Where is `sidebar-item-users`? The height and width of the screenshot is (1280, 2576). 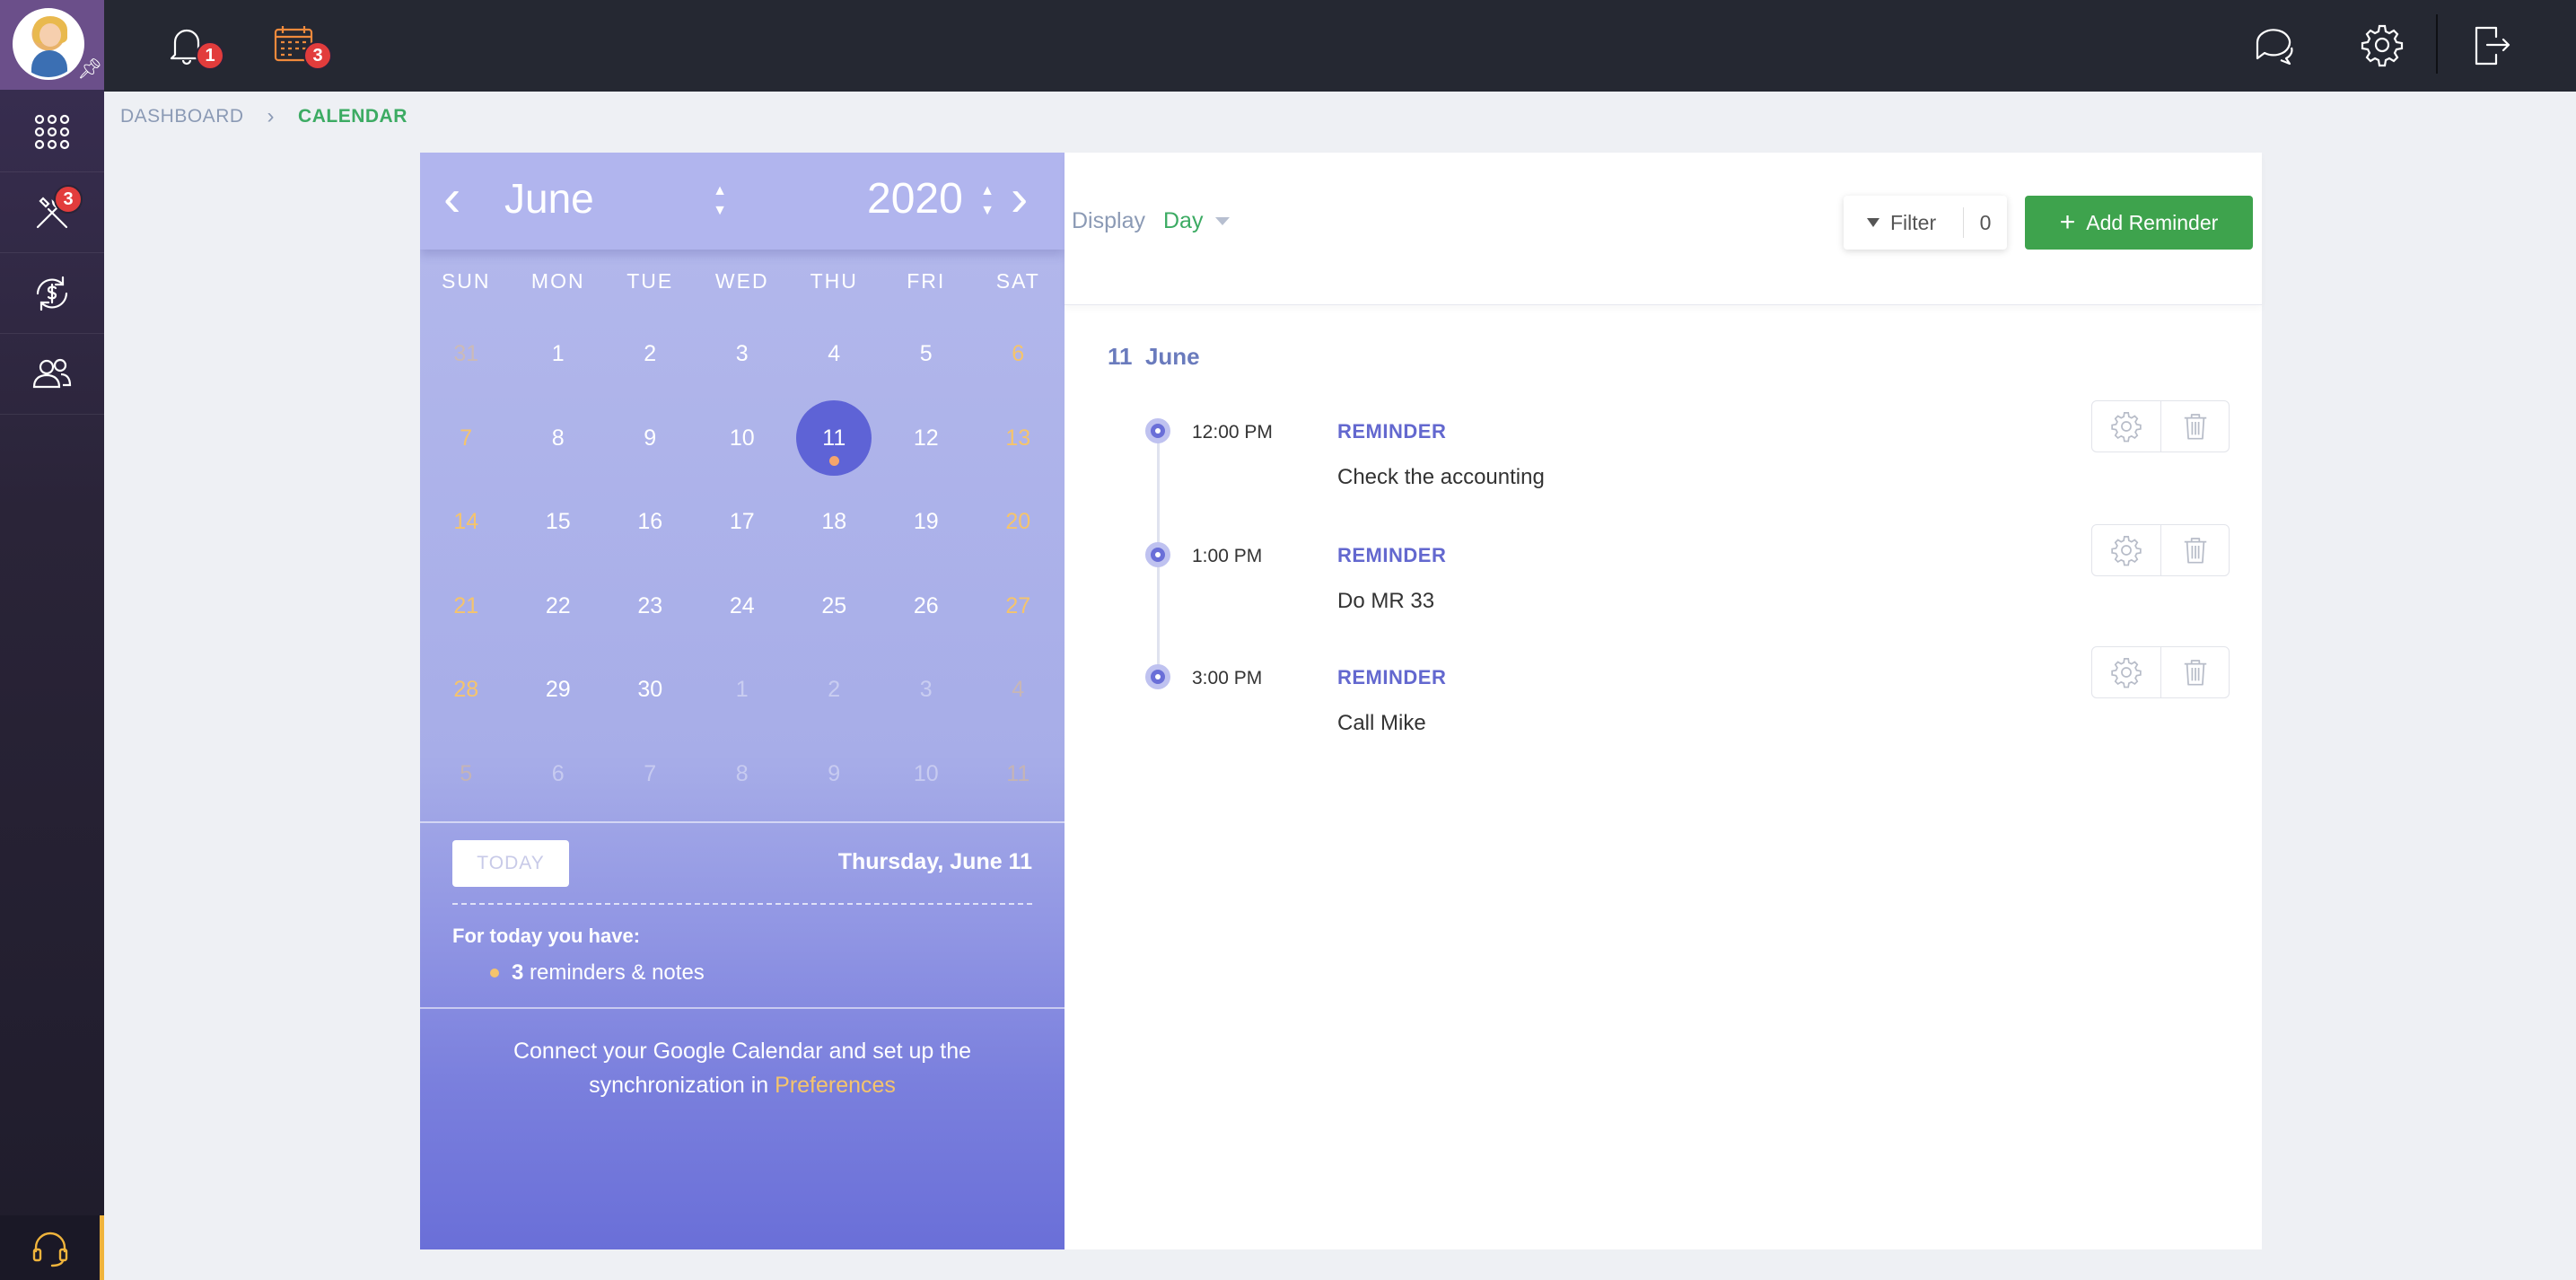 sidebar-item-users is located at coordinates (52, 374).